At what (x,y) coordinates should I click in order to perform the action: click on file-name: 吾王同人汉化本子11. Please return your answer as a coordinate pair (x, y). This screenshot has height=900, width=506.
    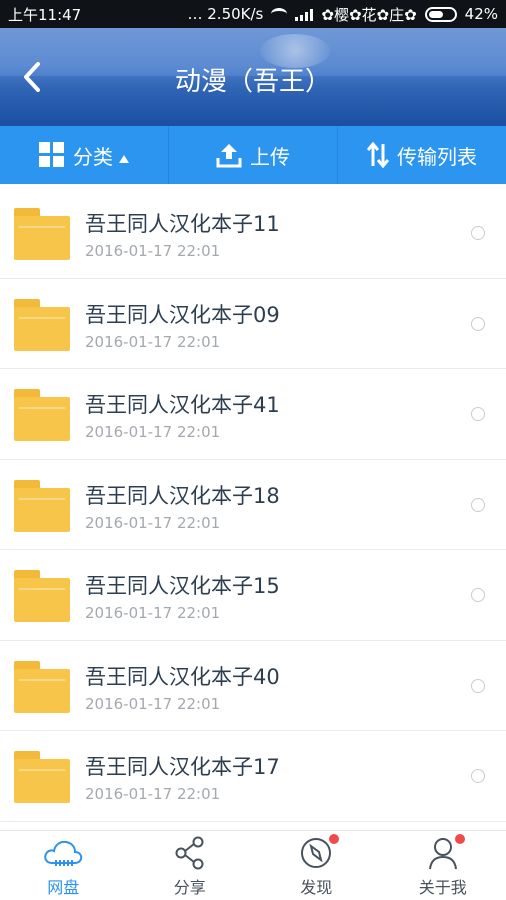
    Looking at the image, I should click on (182, 224).